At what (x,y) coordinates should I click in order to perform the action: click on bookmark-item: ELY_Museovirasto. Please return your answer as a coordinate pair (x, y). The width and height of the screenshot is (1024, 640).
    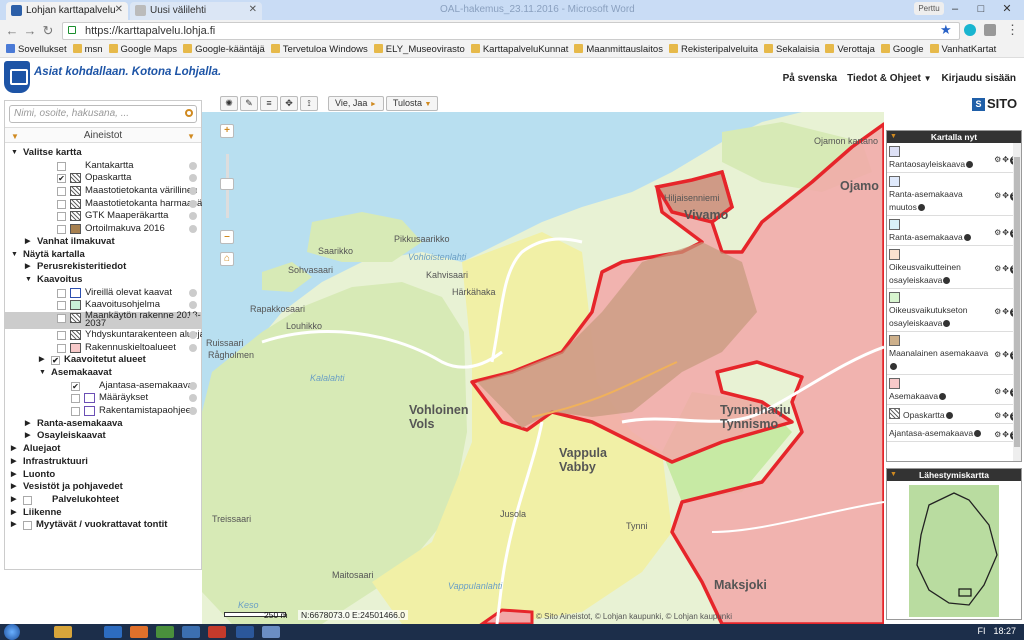
    Looking at the image, I should click on (419, 49).